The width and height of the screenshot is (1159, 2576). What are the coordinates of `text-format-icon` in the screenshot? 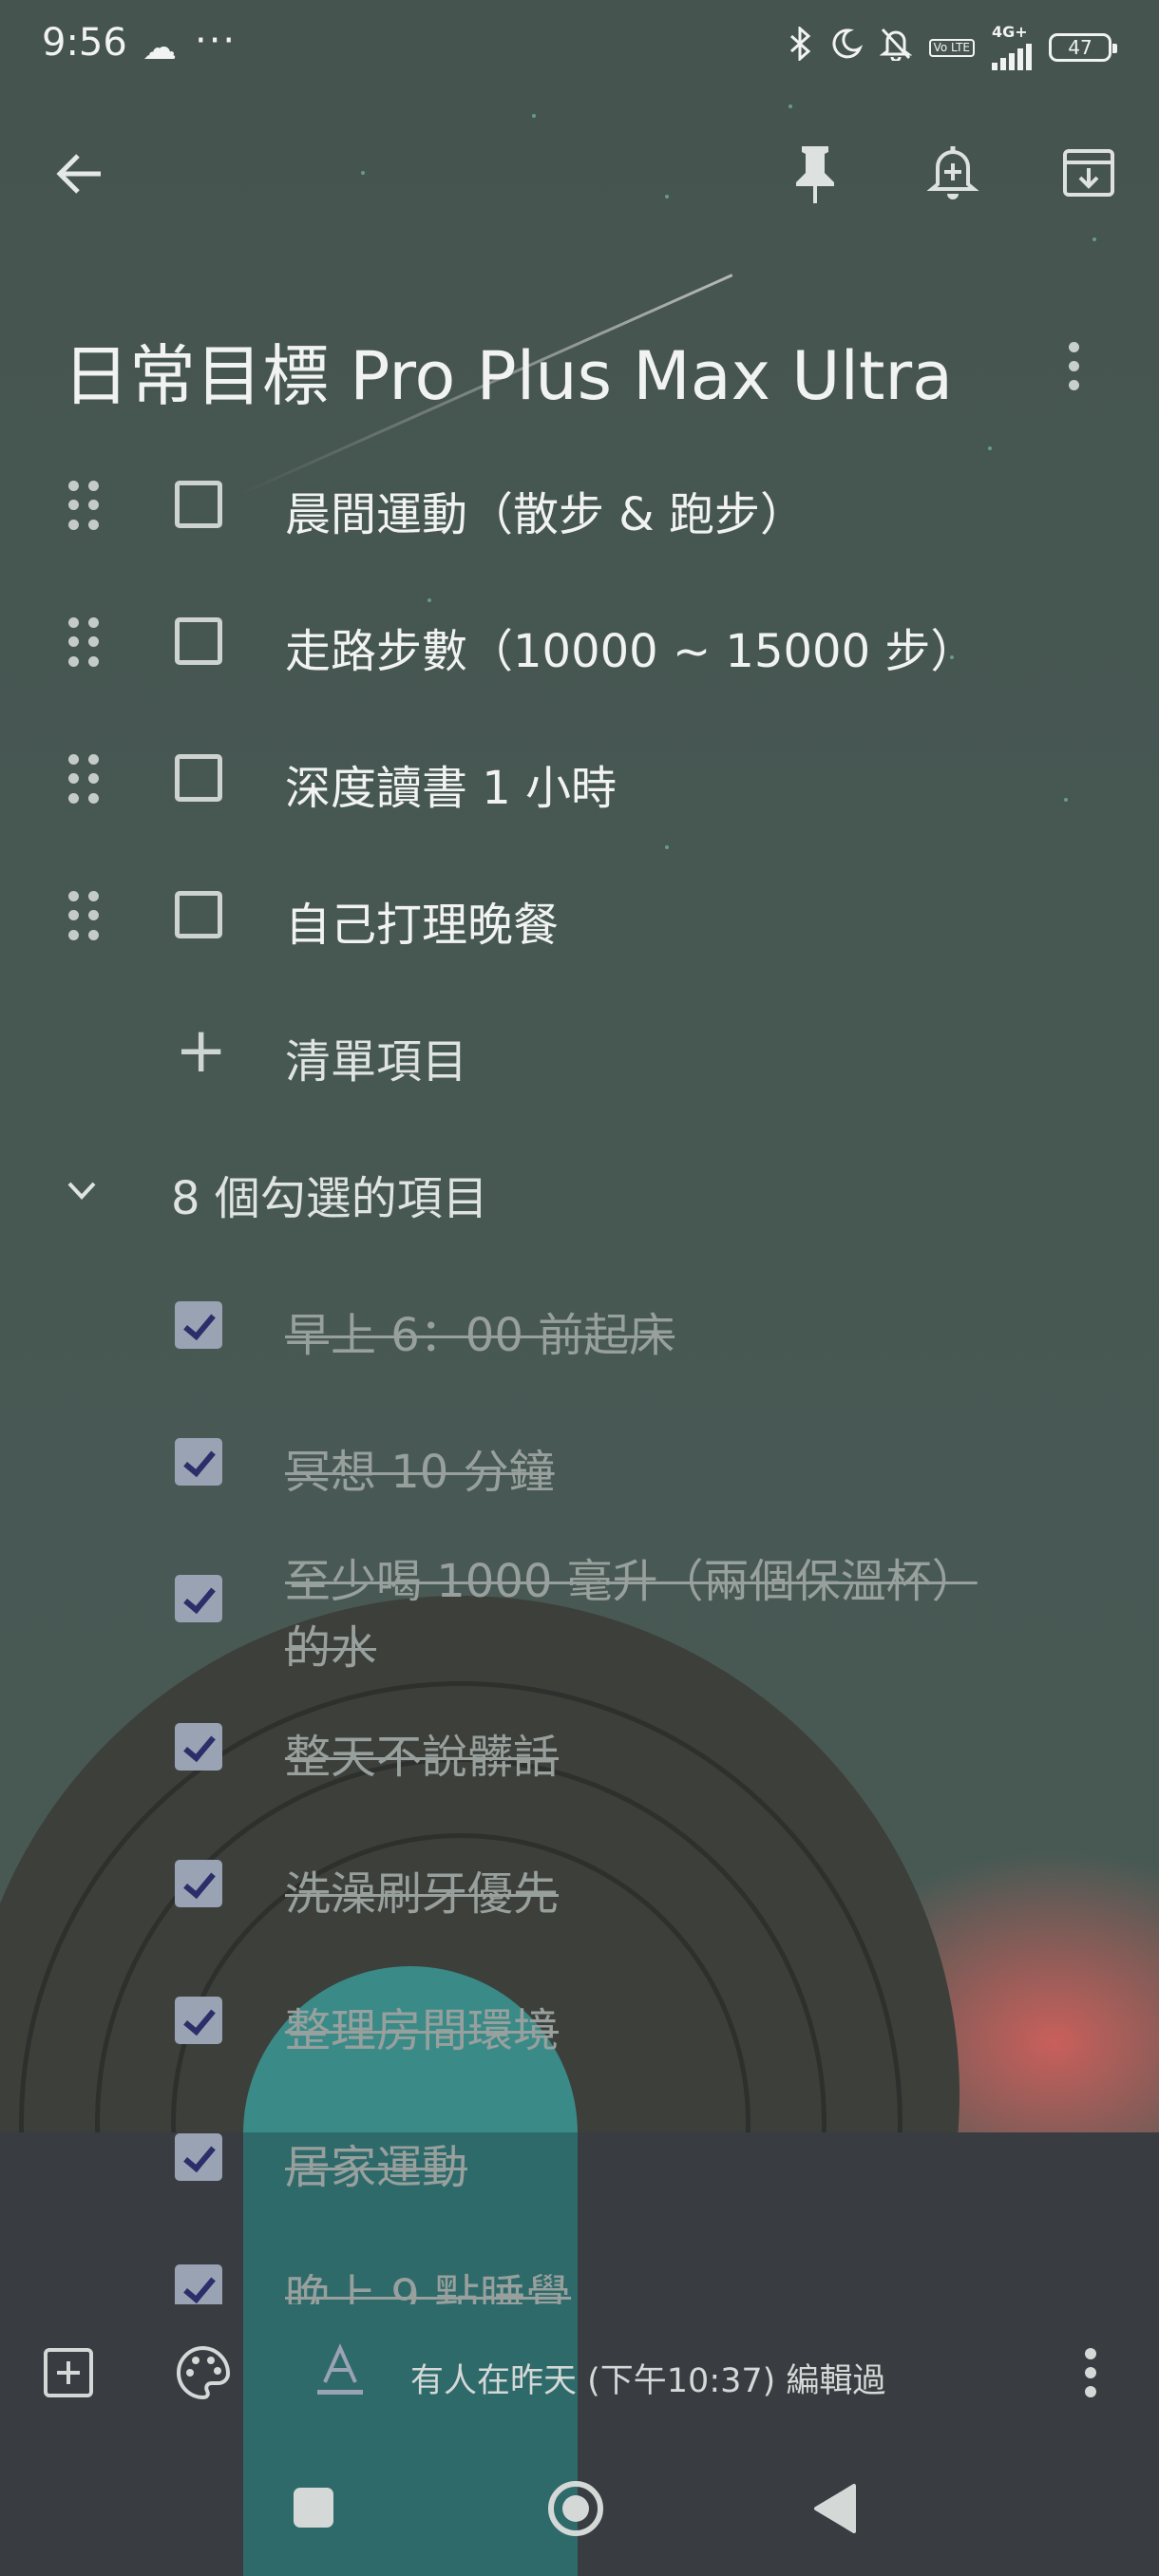 It's located at (340, 2372).